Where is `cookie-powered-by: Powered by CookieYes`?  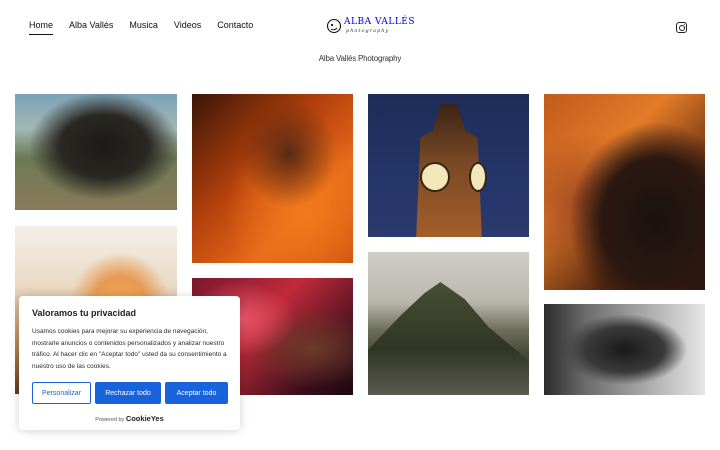
cookie-powered-by: Powered by CookieYes is located at coordinates (129, 418).